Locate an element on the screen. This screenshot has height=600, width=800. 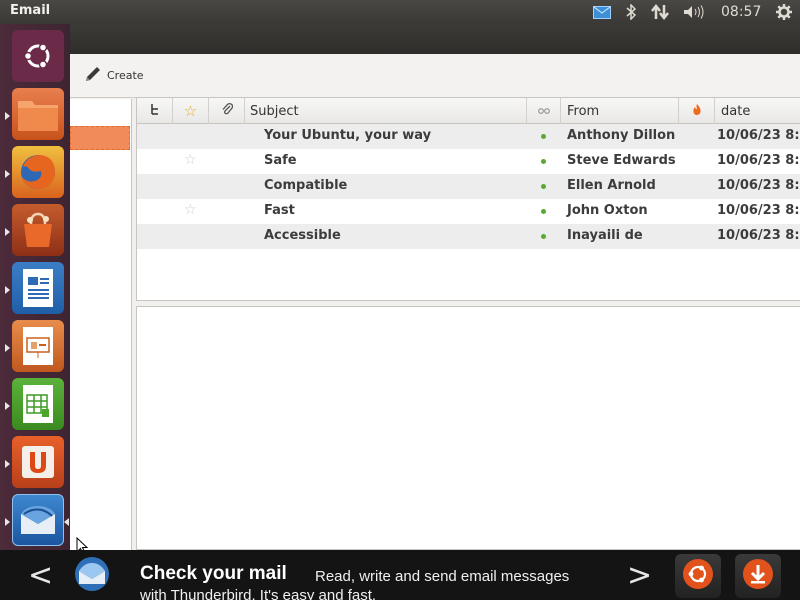
calc-icon is located at coordinates (38, 404).